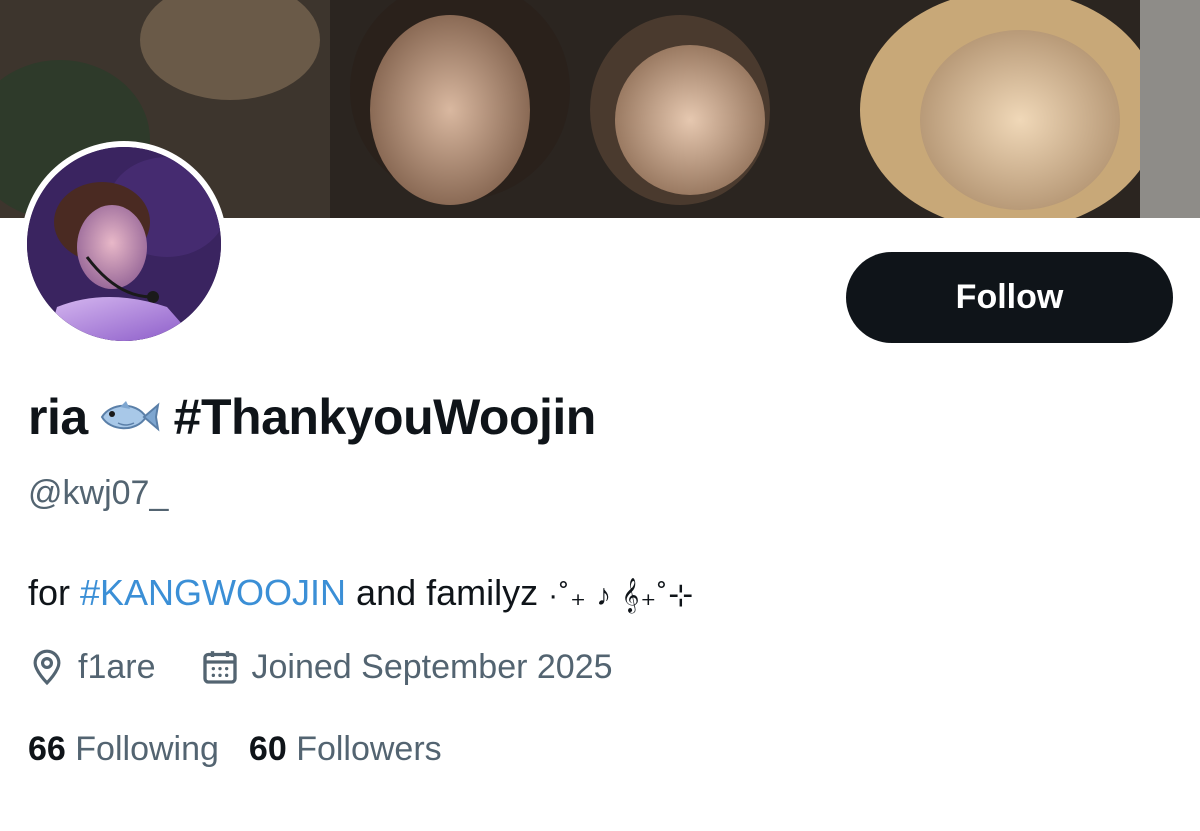  I want to click on following-link: 66 Following, so click(123, 749).